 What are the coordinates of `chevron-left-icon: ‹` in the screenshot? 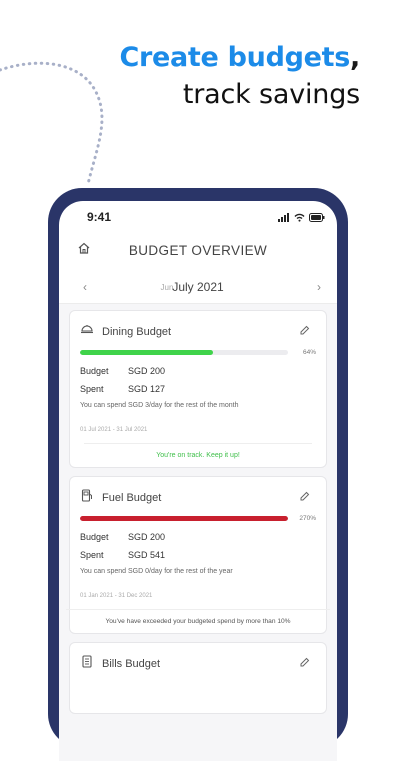 It's located at (85, 287).